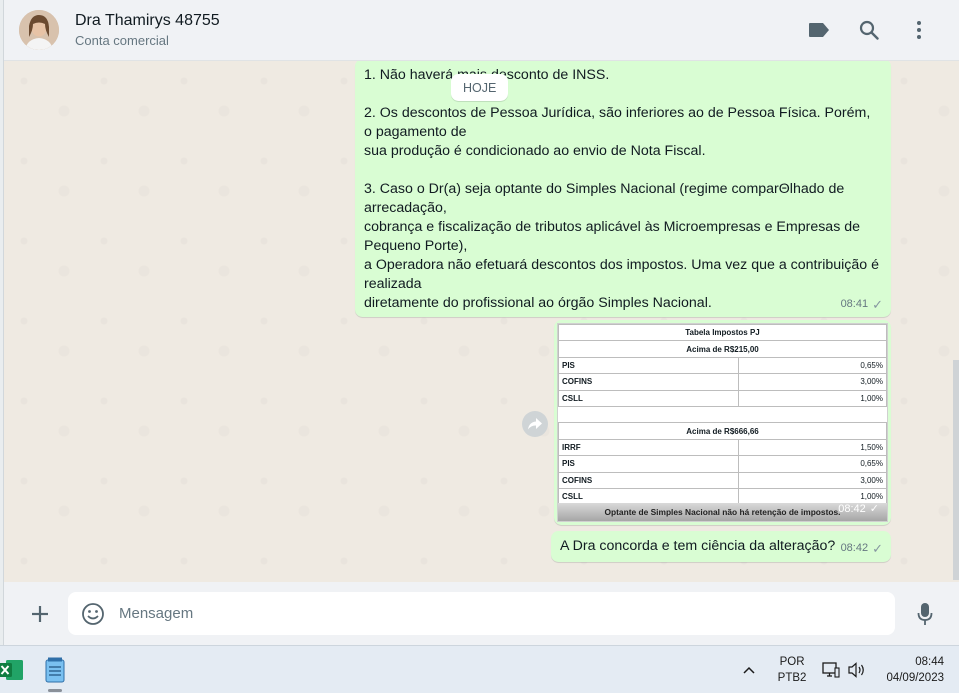 The width and height of the screenshot is (959, 693). I want to click on section-header: Acima de R$666,66, so click(722, 431).